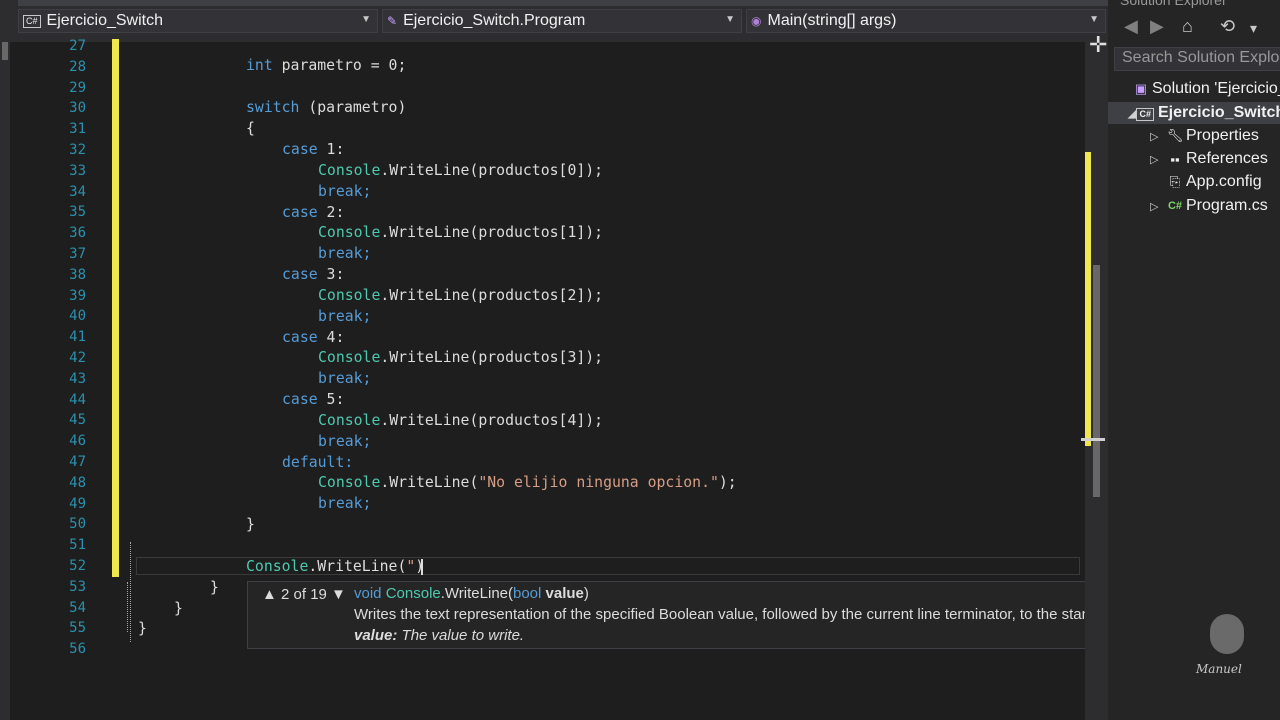 The height and width of the screenshot is (720, 1280). What do you see at coordinates (77, 108) in the screenshot?
I see `line-number: 30` at bounding box center [77, 108].